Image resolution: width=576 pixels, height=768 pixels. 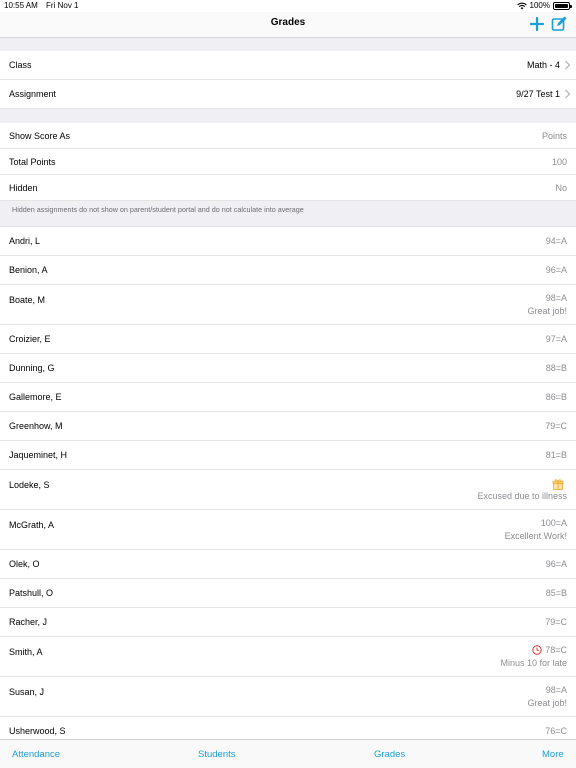 I want to click on student-row: Susan, J 98=A Great job!, so click(x=288, y=697).